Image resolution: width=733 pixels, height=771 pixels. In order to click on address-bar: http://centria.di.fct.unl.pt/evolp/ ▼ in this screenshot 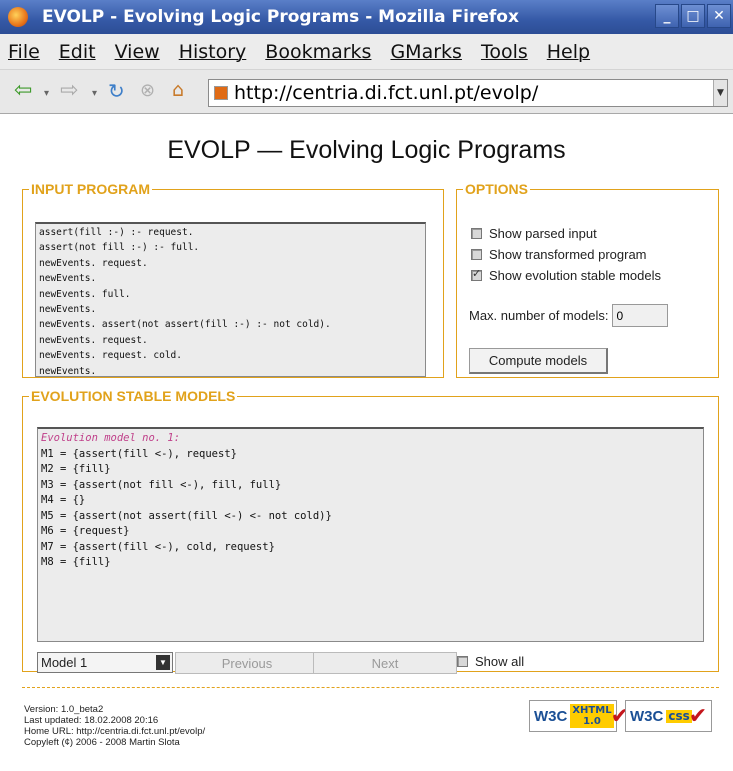, I will do `click(468, 93)`.